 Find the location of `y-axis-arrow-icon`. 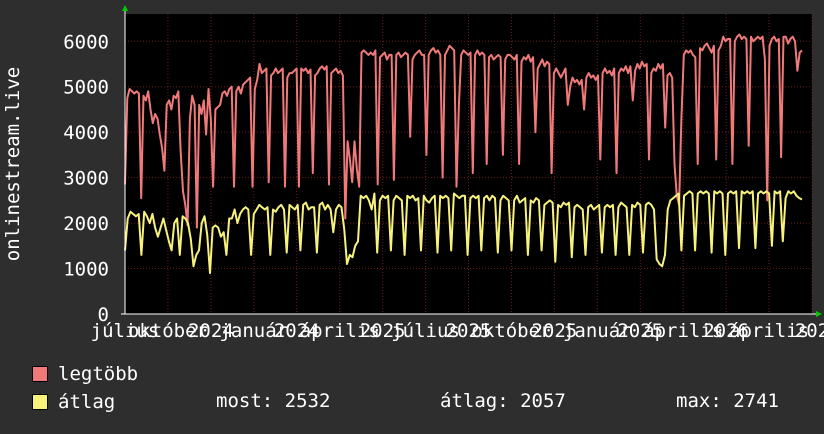

y-axis-arrow-icon is located at coordinates (125, 8).